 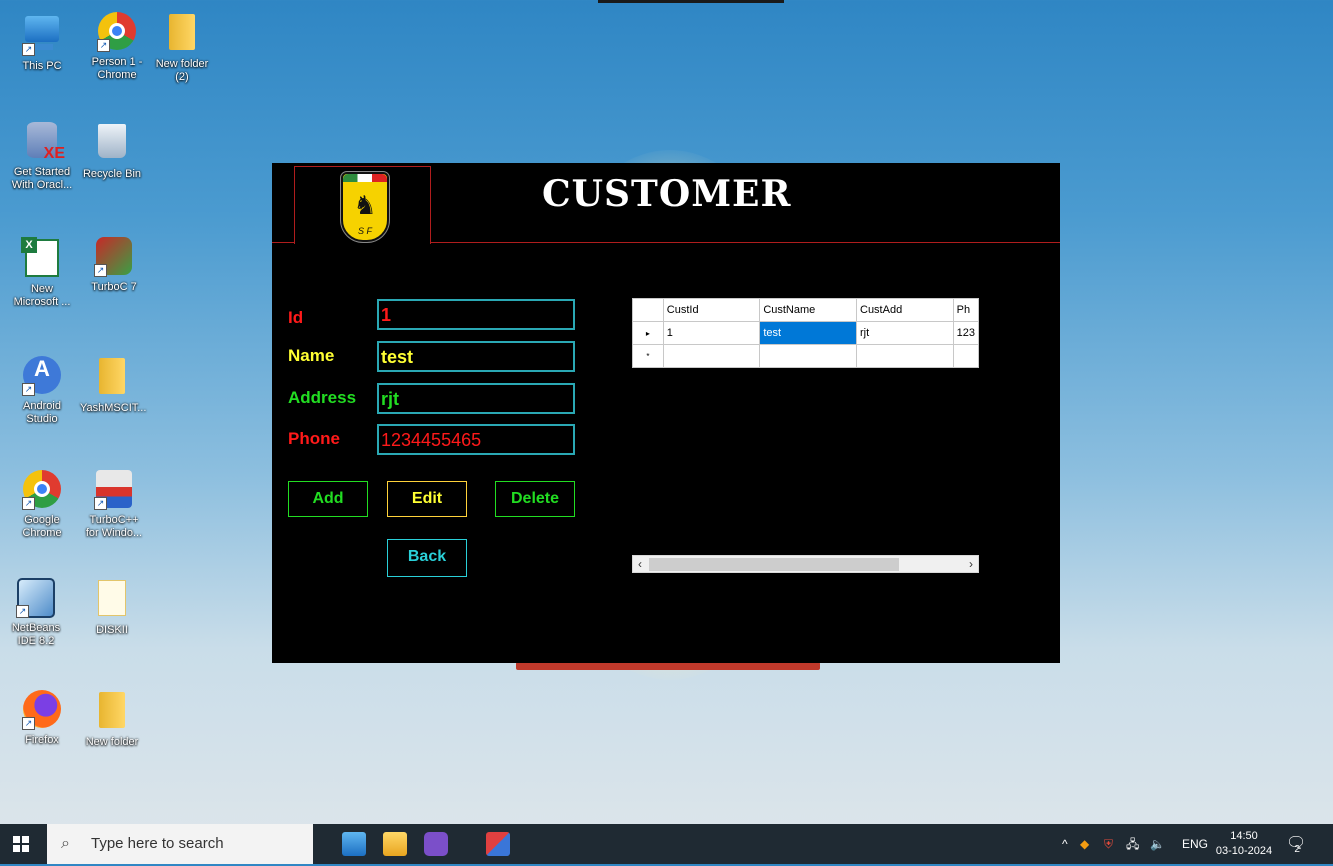 What do you see at coordinates (476, 314) in the screenshot?
I see `id-field: 1` at bounding box center [476, 314].